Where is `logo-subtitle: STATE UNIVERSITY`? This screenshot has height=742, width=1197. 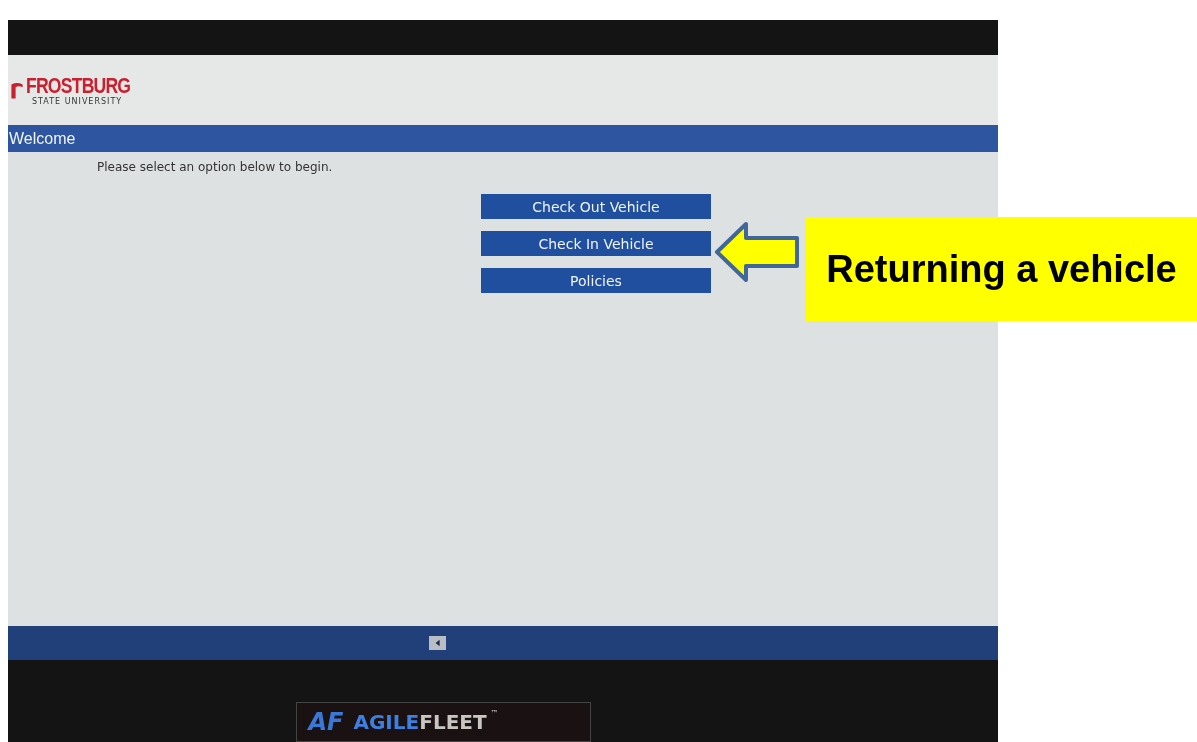 logo-subtitle: STATE UNIVERSITY is located at coordinates (77, 101).